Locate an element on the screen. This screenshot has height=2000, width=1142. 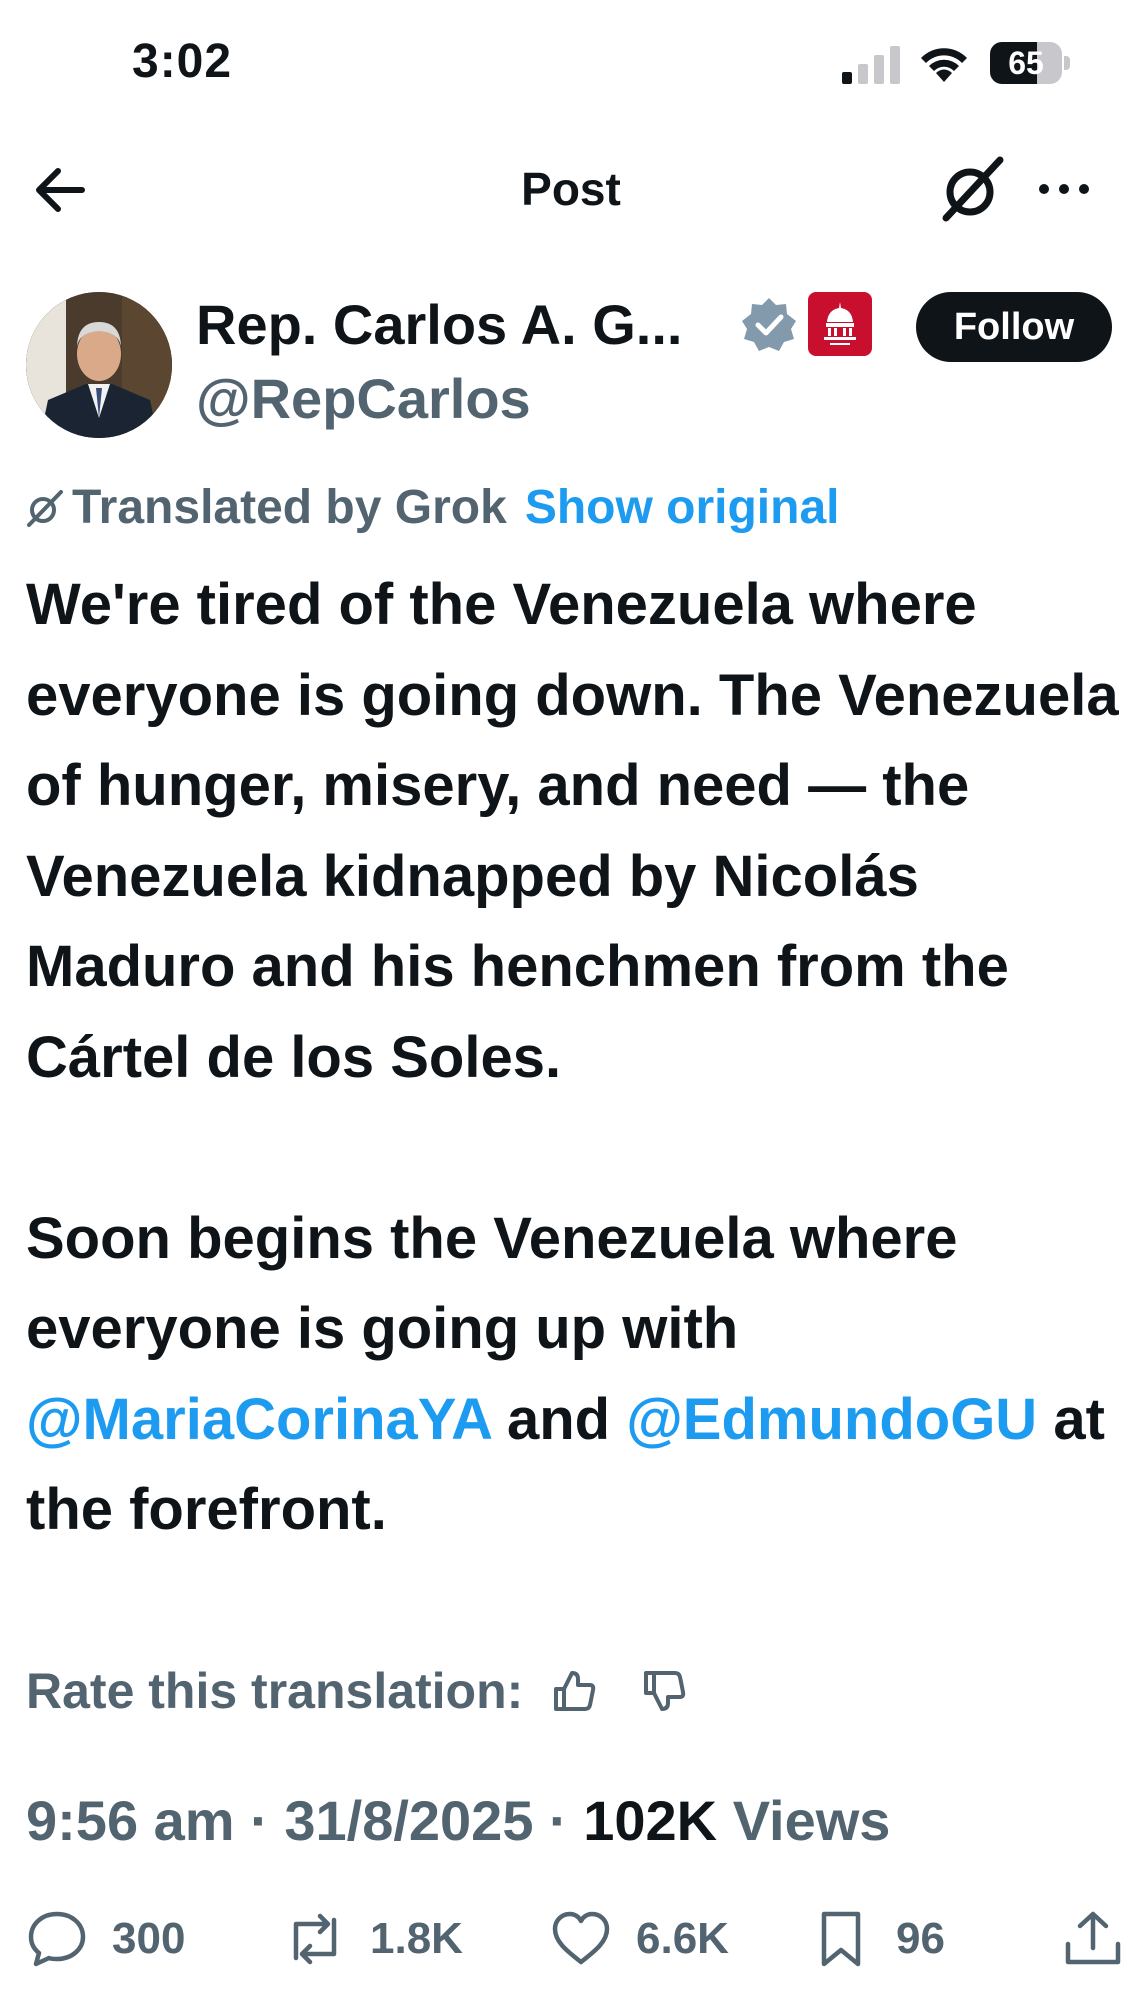
nav-bar: Post is located at coordinates (571, 190).